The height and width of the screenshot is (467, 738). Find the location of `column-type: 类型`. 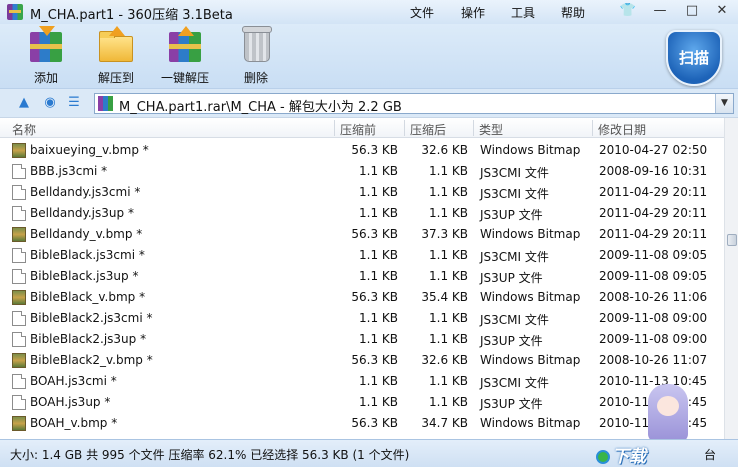

column-type: 类型 is located at coordinates (491, 129).